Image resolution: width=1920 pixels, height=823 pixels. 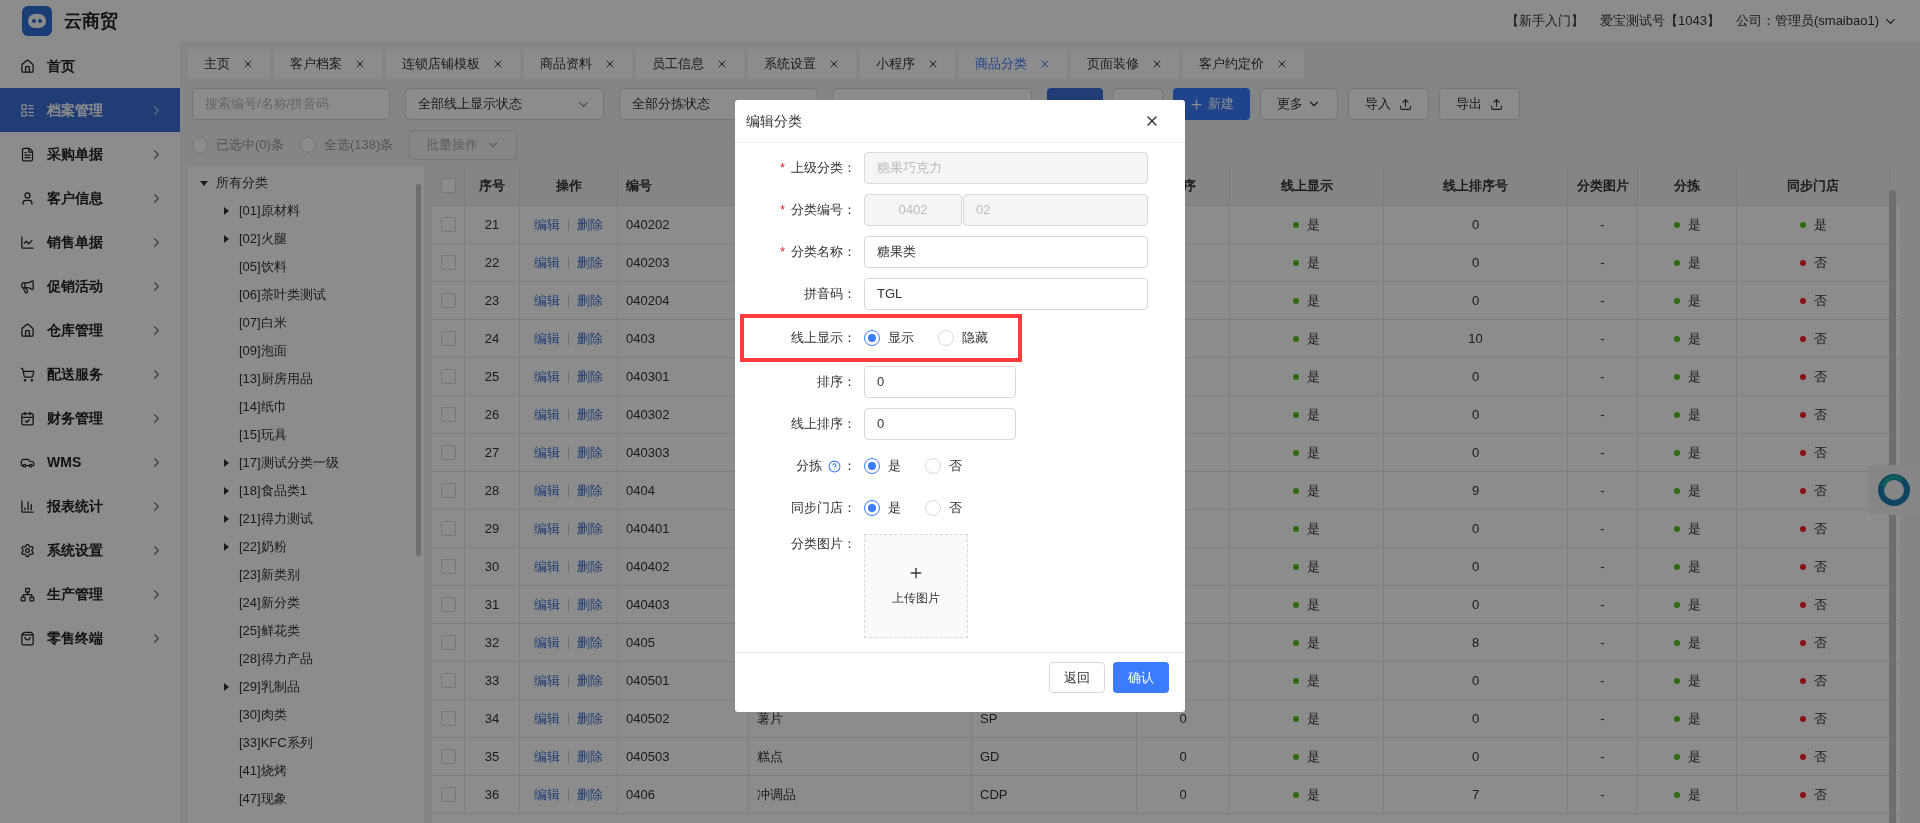 I want to click on column-header: 线上显示, so click(x=1307, y=185).